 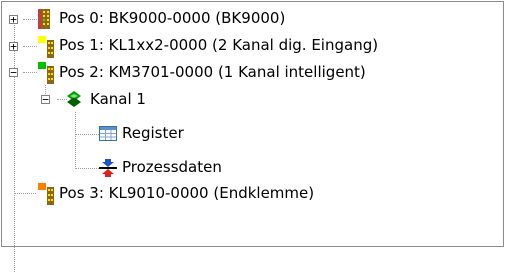 I want to click on expand-toggle-pos0: +, so click(x=13, y=19).